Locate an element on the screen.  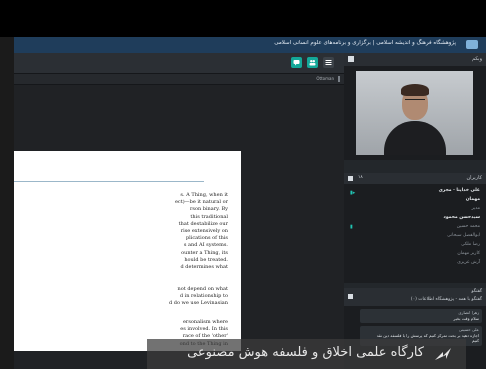
speaking-mic-icon: ▮▸ is located at coordinates (353, 193).